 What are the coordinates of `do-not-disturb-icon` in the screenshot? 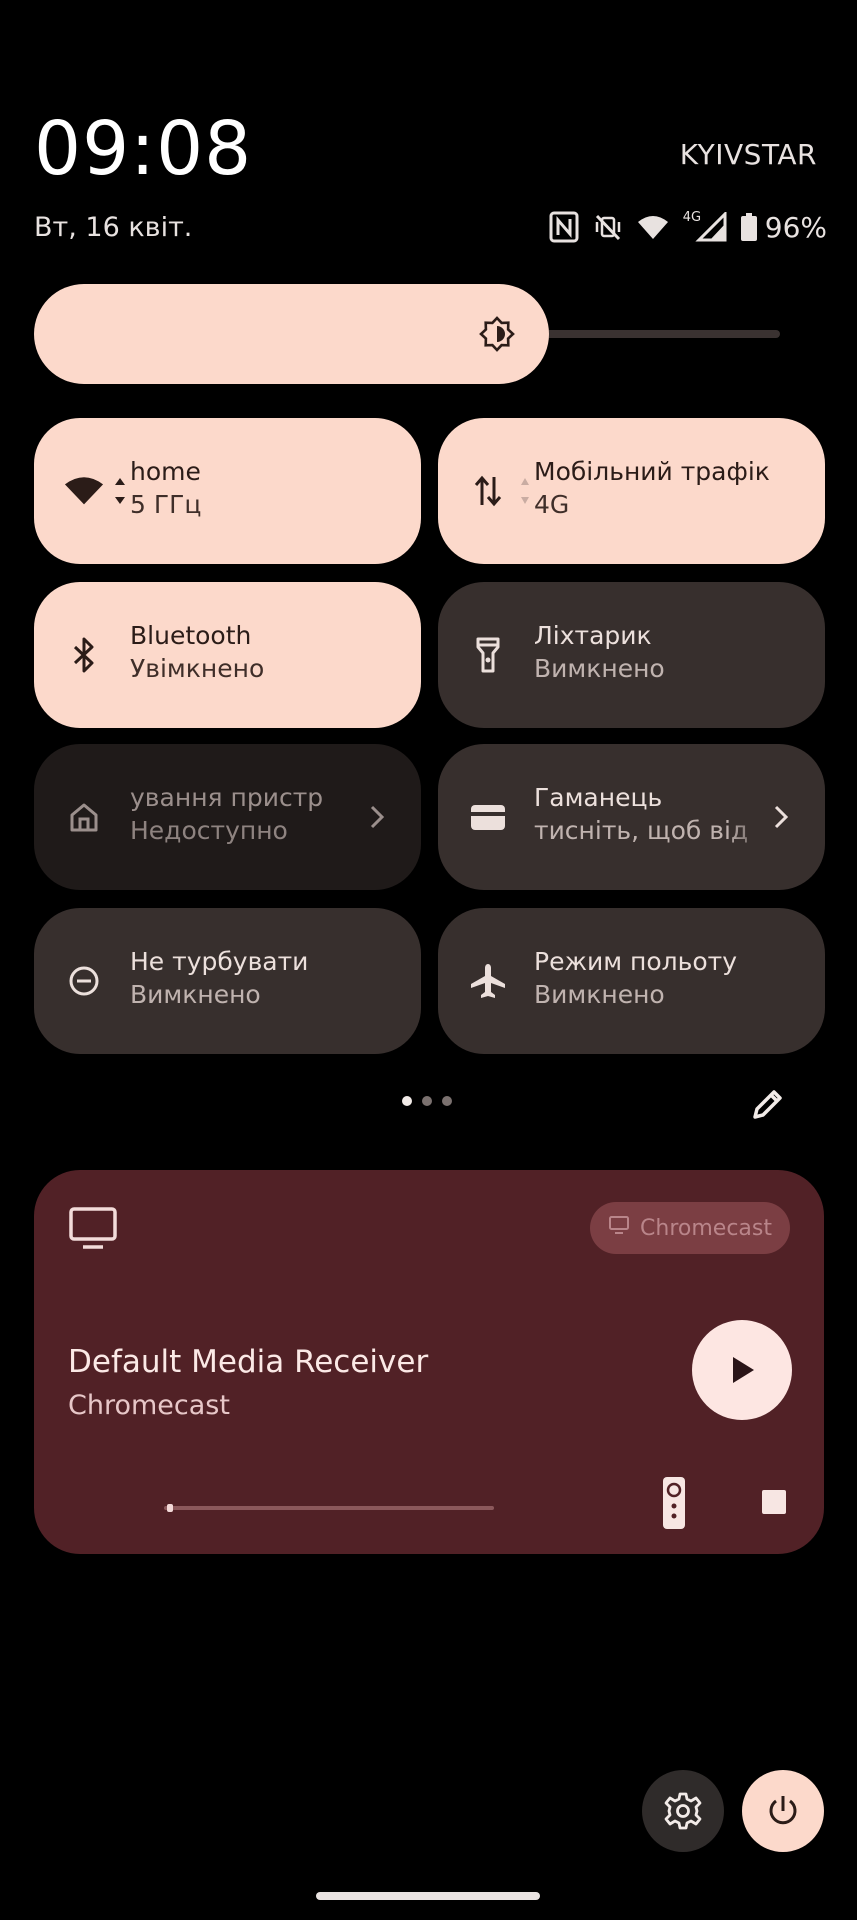 It's located at (84, 981).